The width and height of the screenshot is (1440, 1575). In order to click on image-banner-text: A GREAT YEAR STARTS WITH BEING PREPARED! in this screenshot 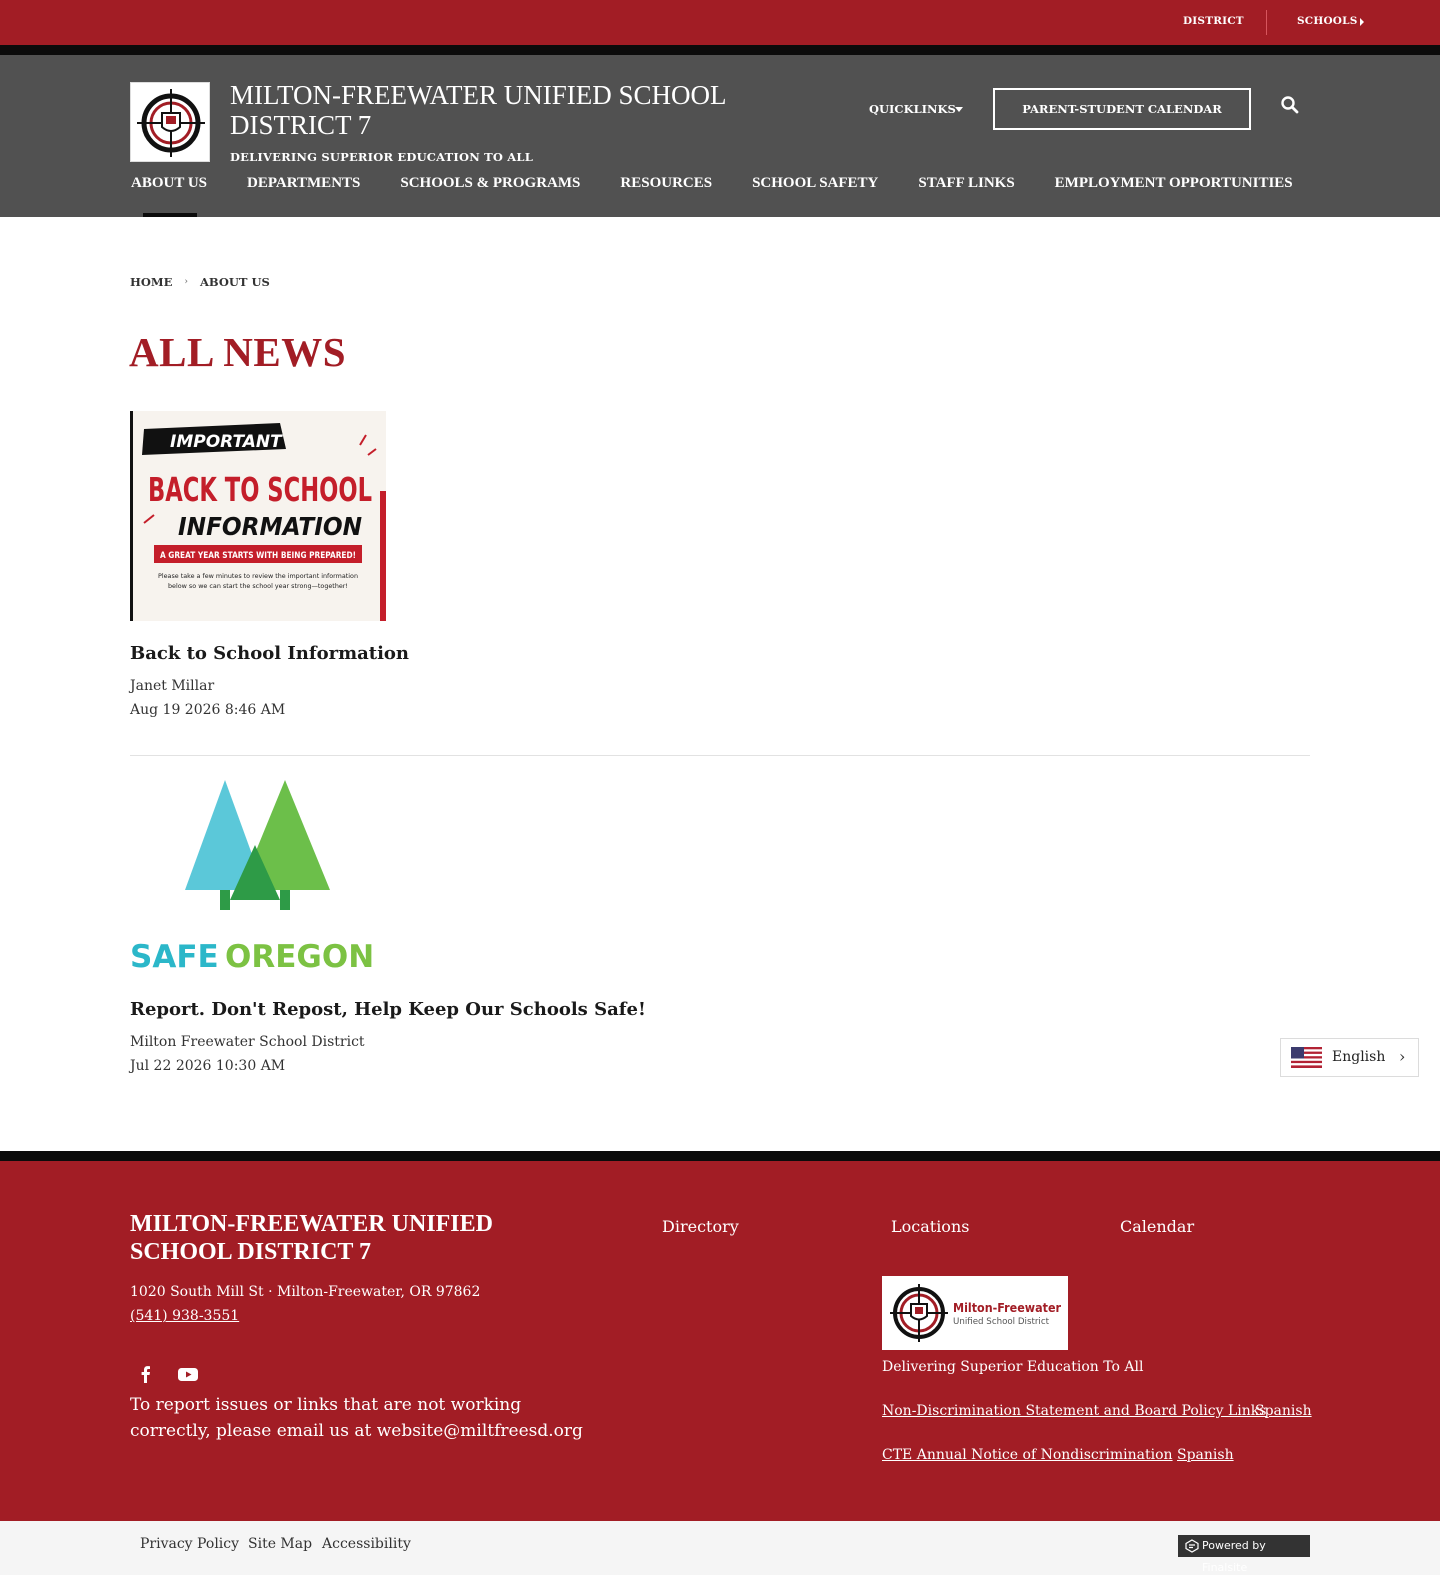, I will do `click(258, 556)`.